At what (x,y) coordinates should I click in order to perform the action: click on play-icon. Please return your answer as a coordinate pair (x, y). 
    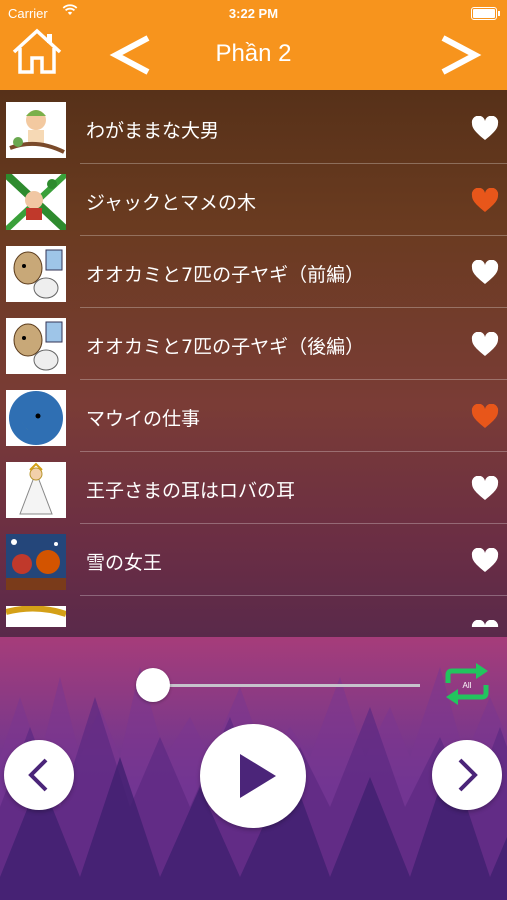
    Looking at the image, I should click on (258, 776).